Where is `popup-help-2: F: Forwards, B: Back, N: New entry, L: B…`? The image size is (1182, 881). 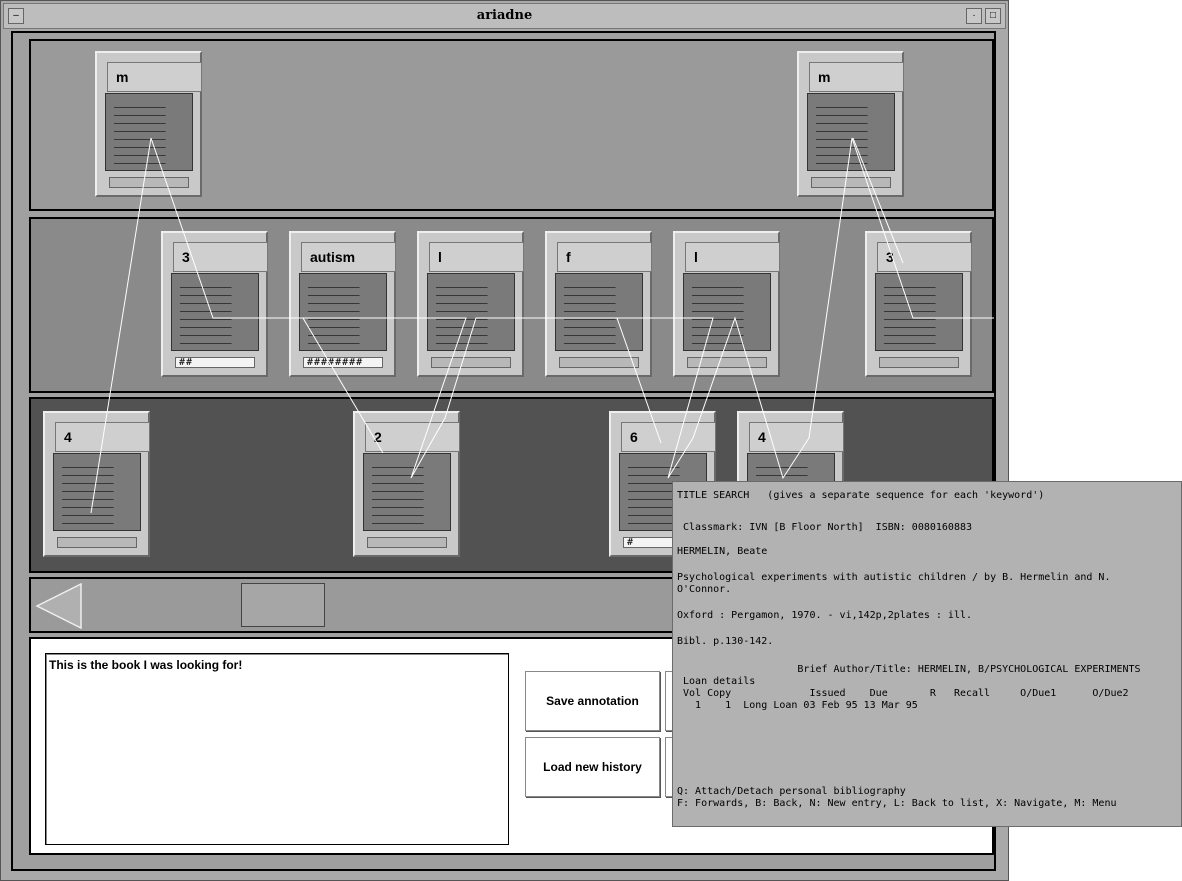
popup-help-2: F: Forwards, B: Back, N: New entry, L: B… is located at coordinates (897, 803).